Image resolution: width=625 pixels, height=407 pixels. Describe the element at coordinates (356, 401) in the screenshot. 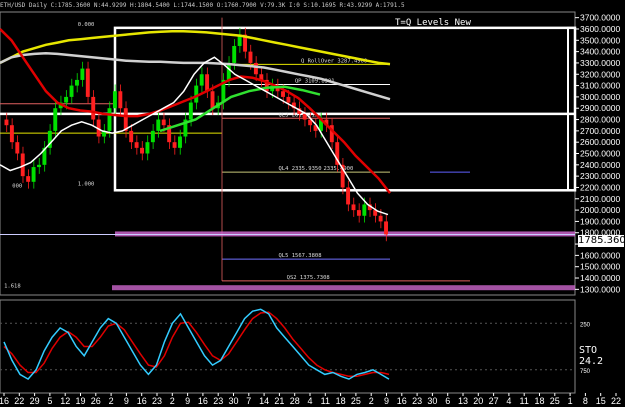

I see `x-tick-label: 25` at that location.